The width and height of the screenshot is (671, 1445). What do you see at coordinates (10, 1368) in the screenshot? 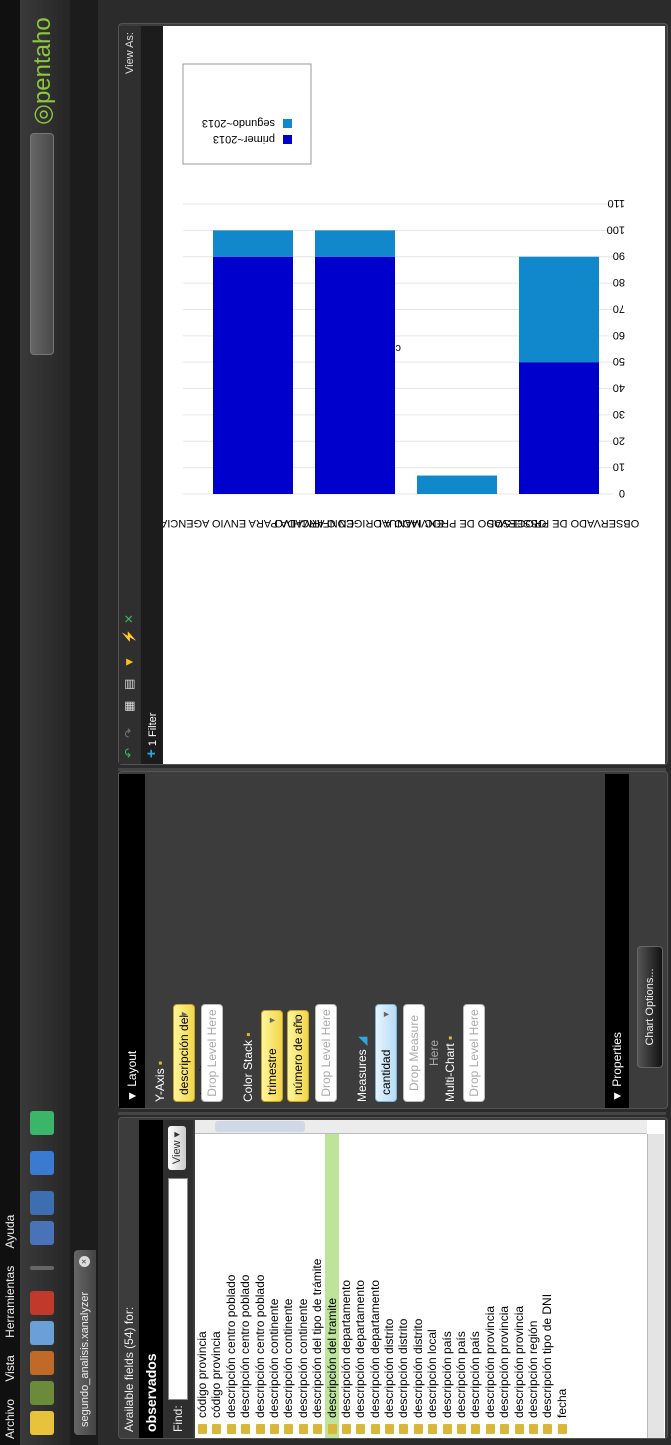
I see `menu-vista: Vista` at bounding box center [10, 1368].